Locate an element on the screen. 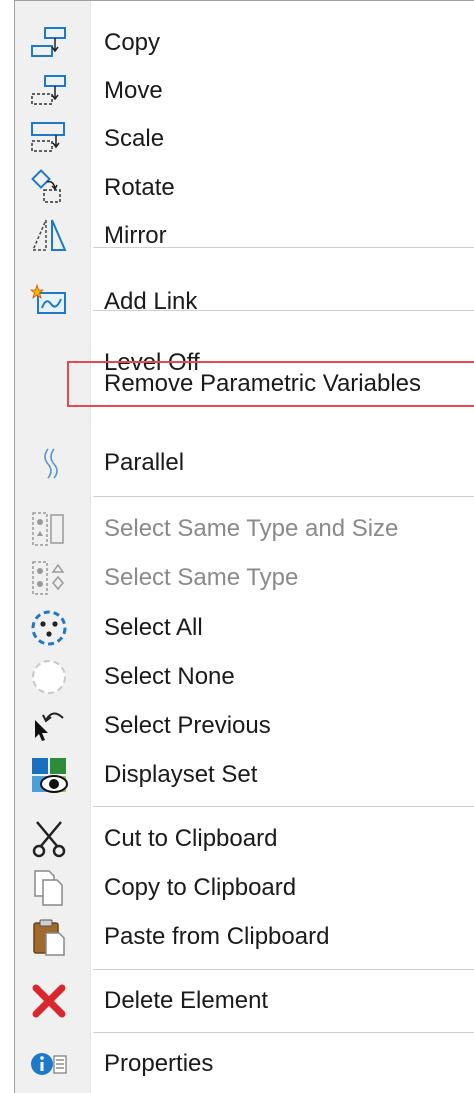  menu-item-select-same-type: Select Same Type is located at coordinates (244, 578).